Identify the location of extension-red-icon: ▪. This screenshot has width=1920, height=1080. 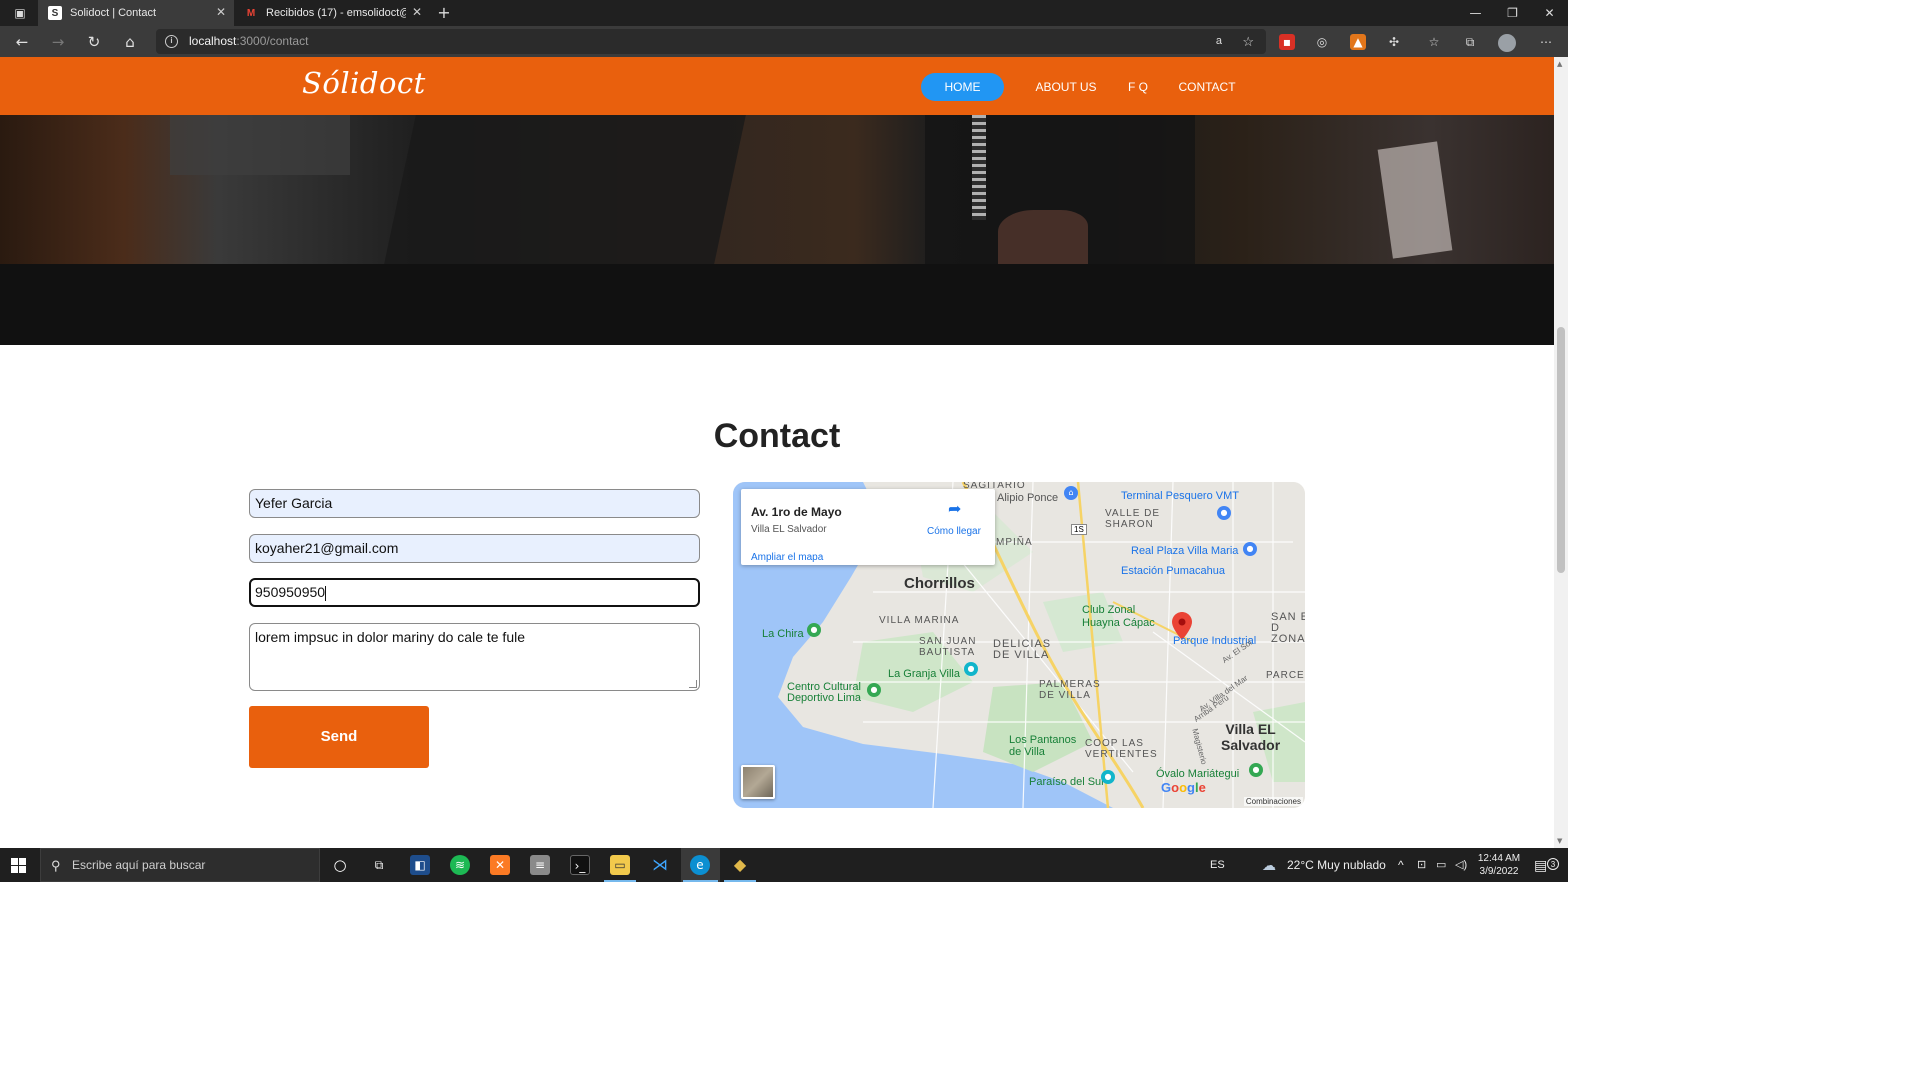
(1287, 42).